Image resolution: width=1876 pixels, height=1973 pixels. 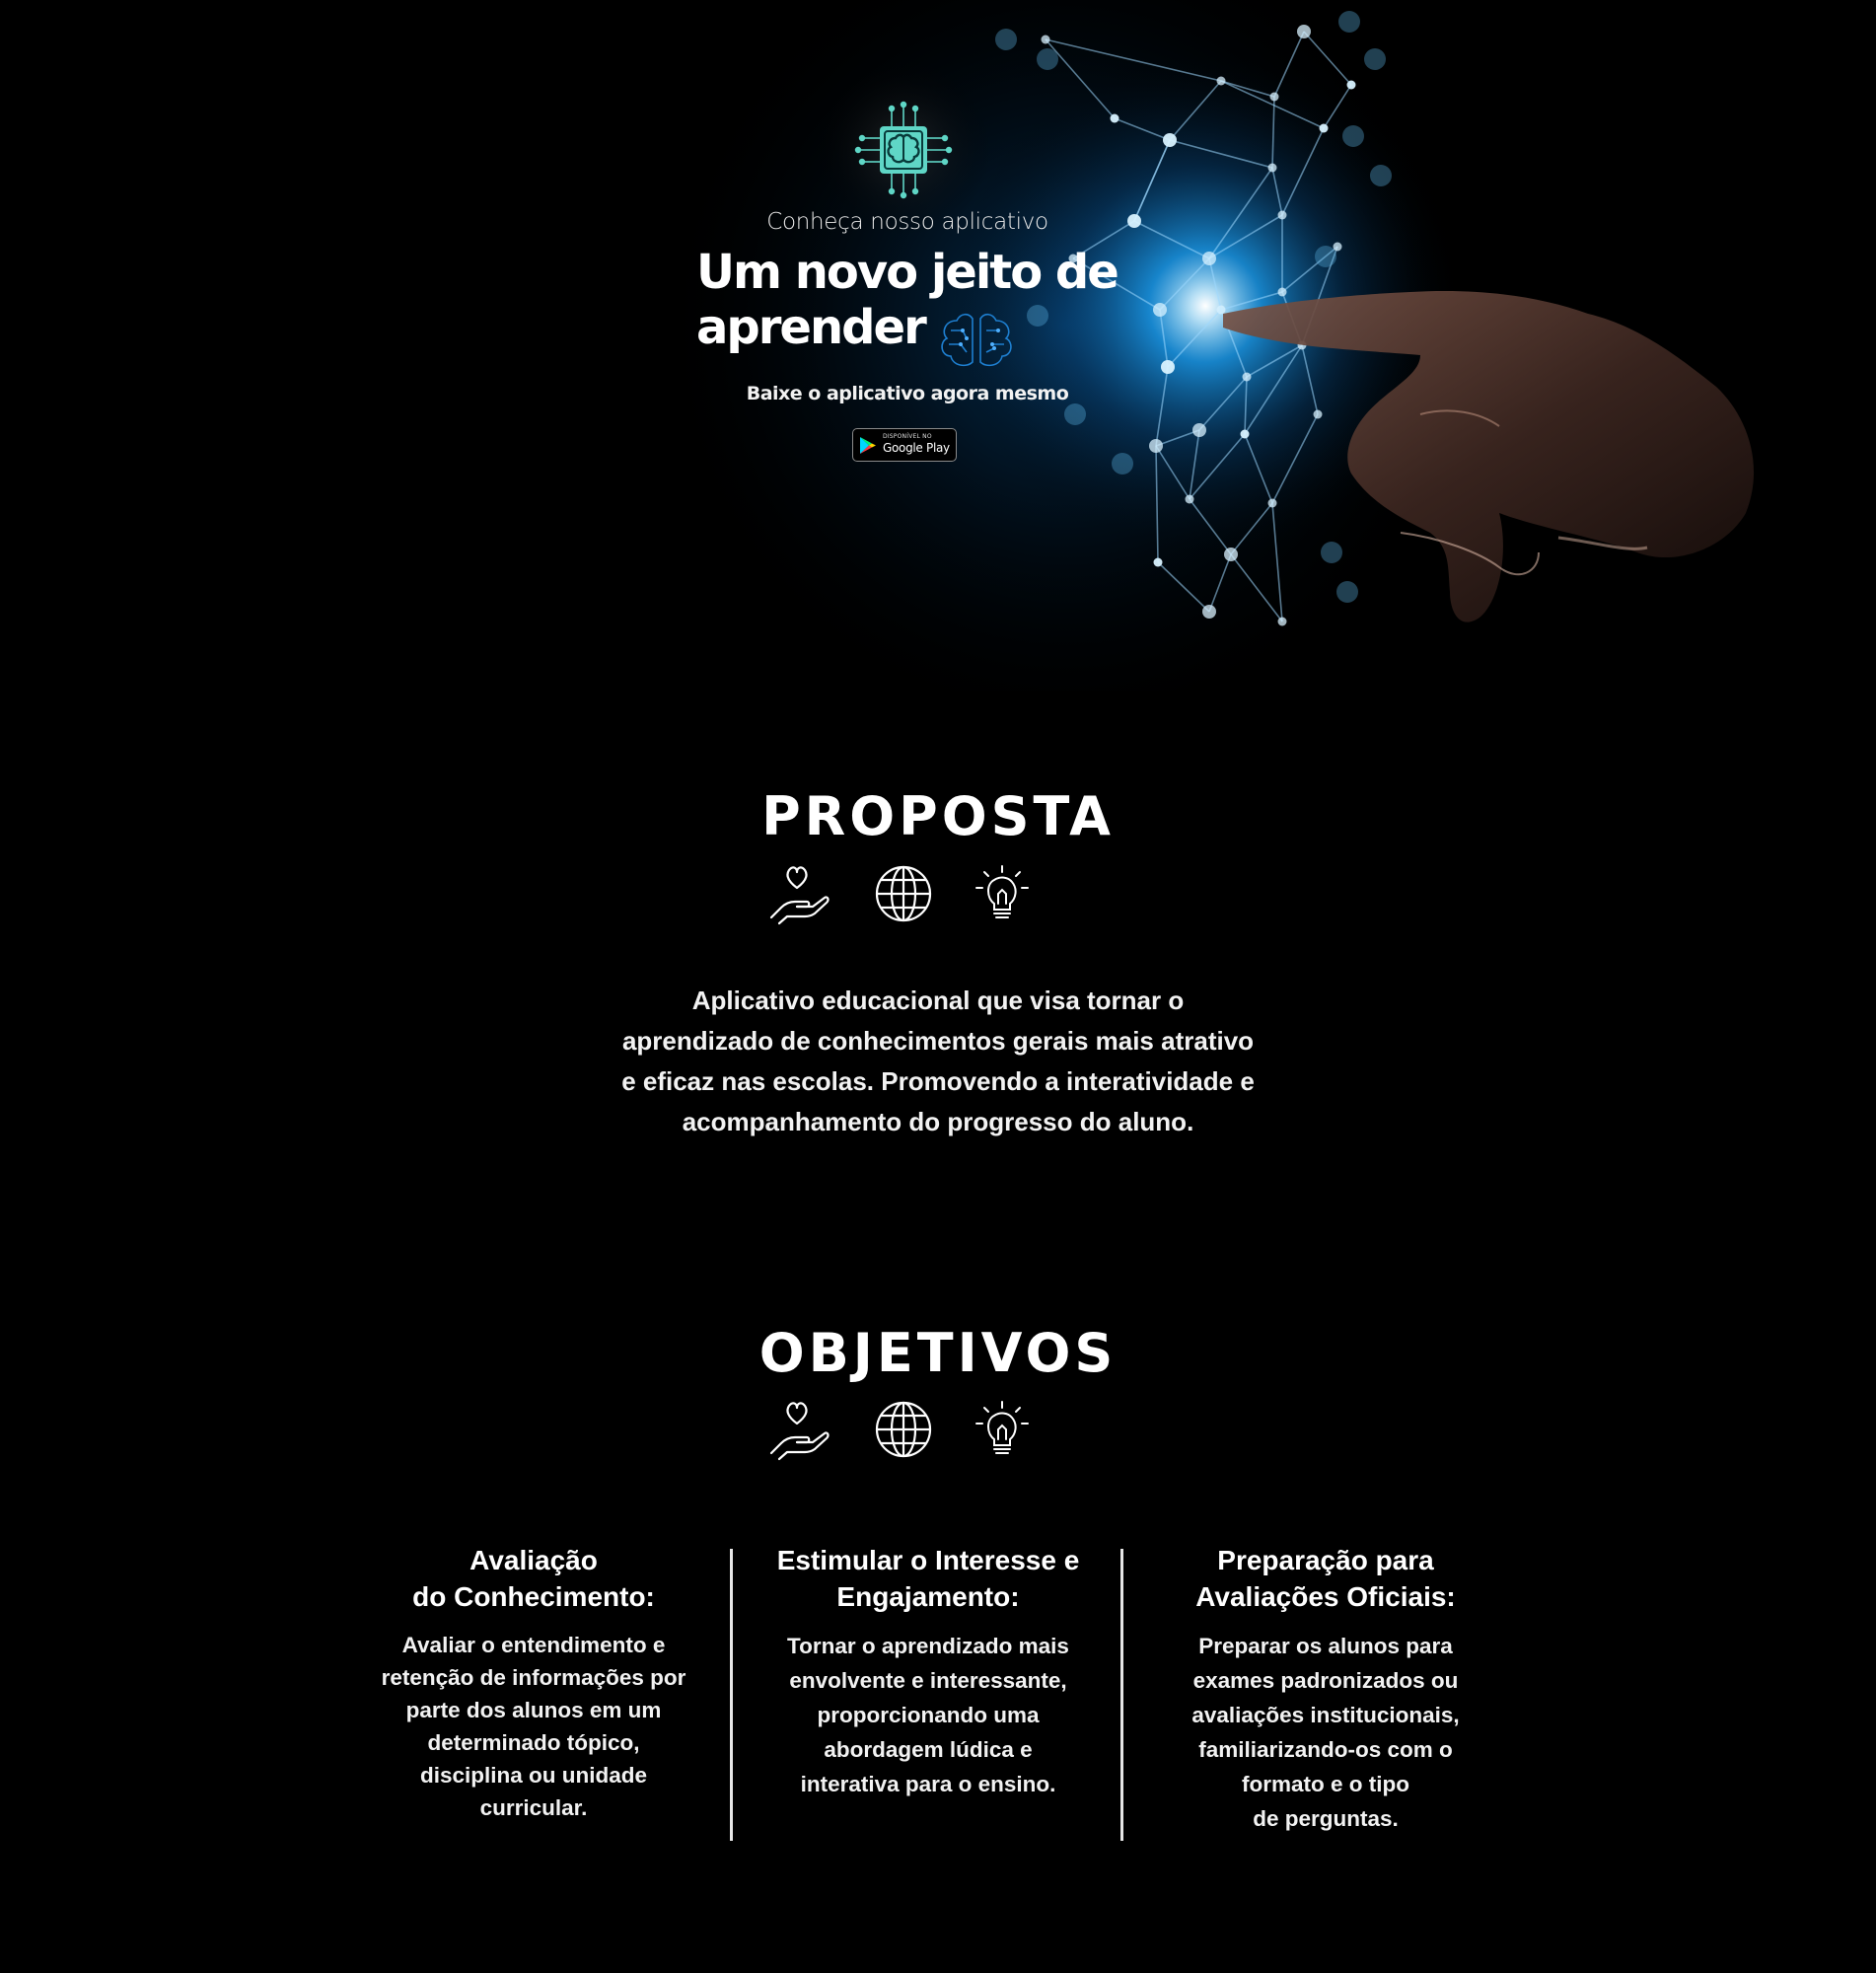 What do you see at coordinates (907, 222) in the screenshot?
I see `hero-kicker: Conheça nosso aplicativo` at bounding box center [907, 222].